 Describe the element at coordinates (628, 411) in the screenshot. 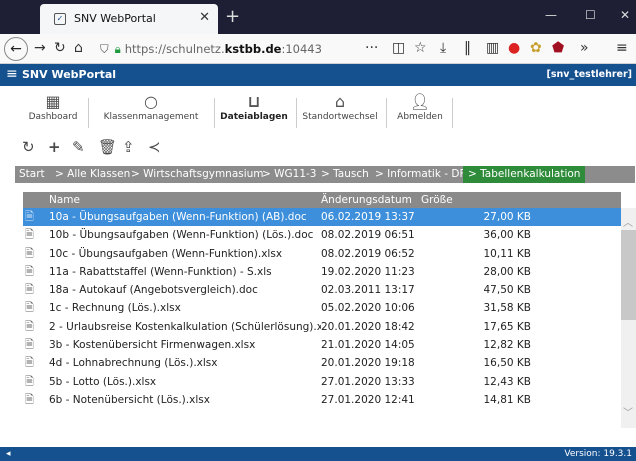

I see `scroll-down-icon: ﹀` at that location.